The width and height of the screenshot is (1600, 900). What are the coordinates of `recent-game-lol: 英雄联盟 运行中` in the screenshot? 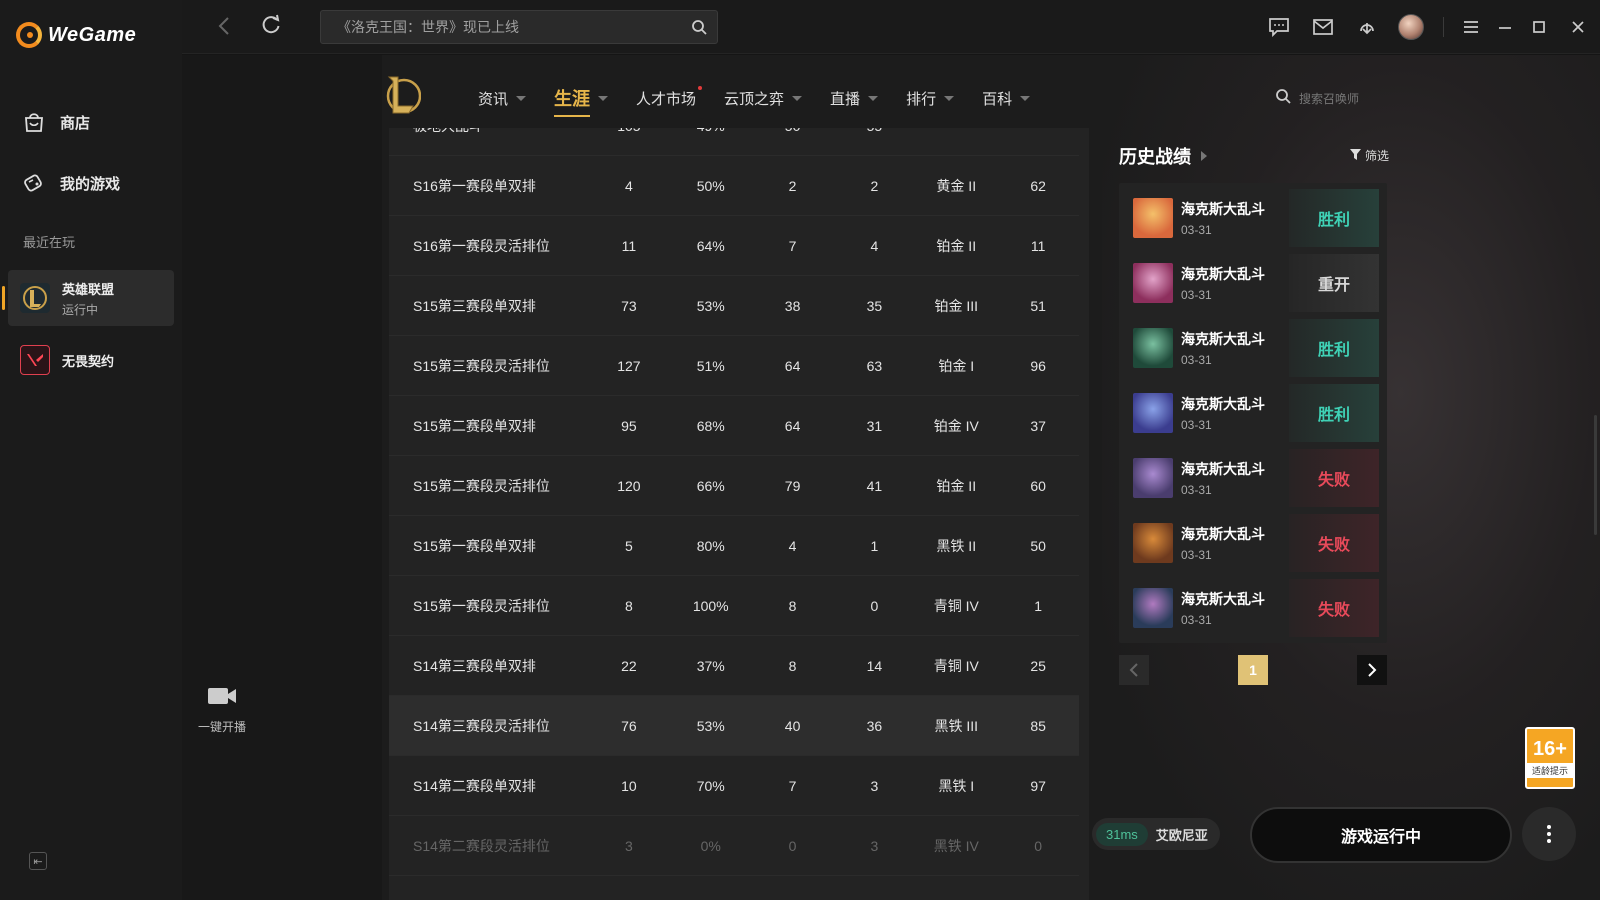 It's located at (88, 298).